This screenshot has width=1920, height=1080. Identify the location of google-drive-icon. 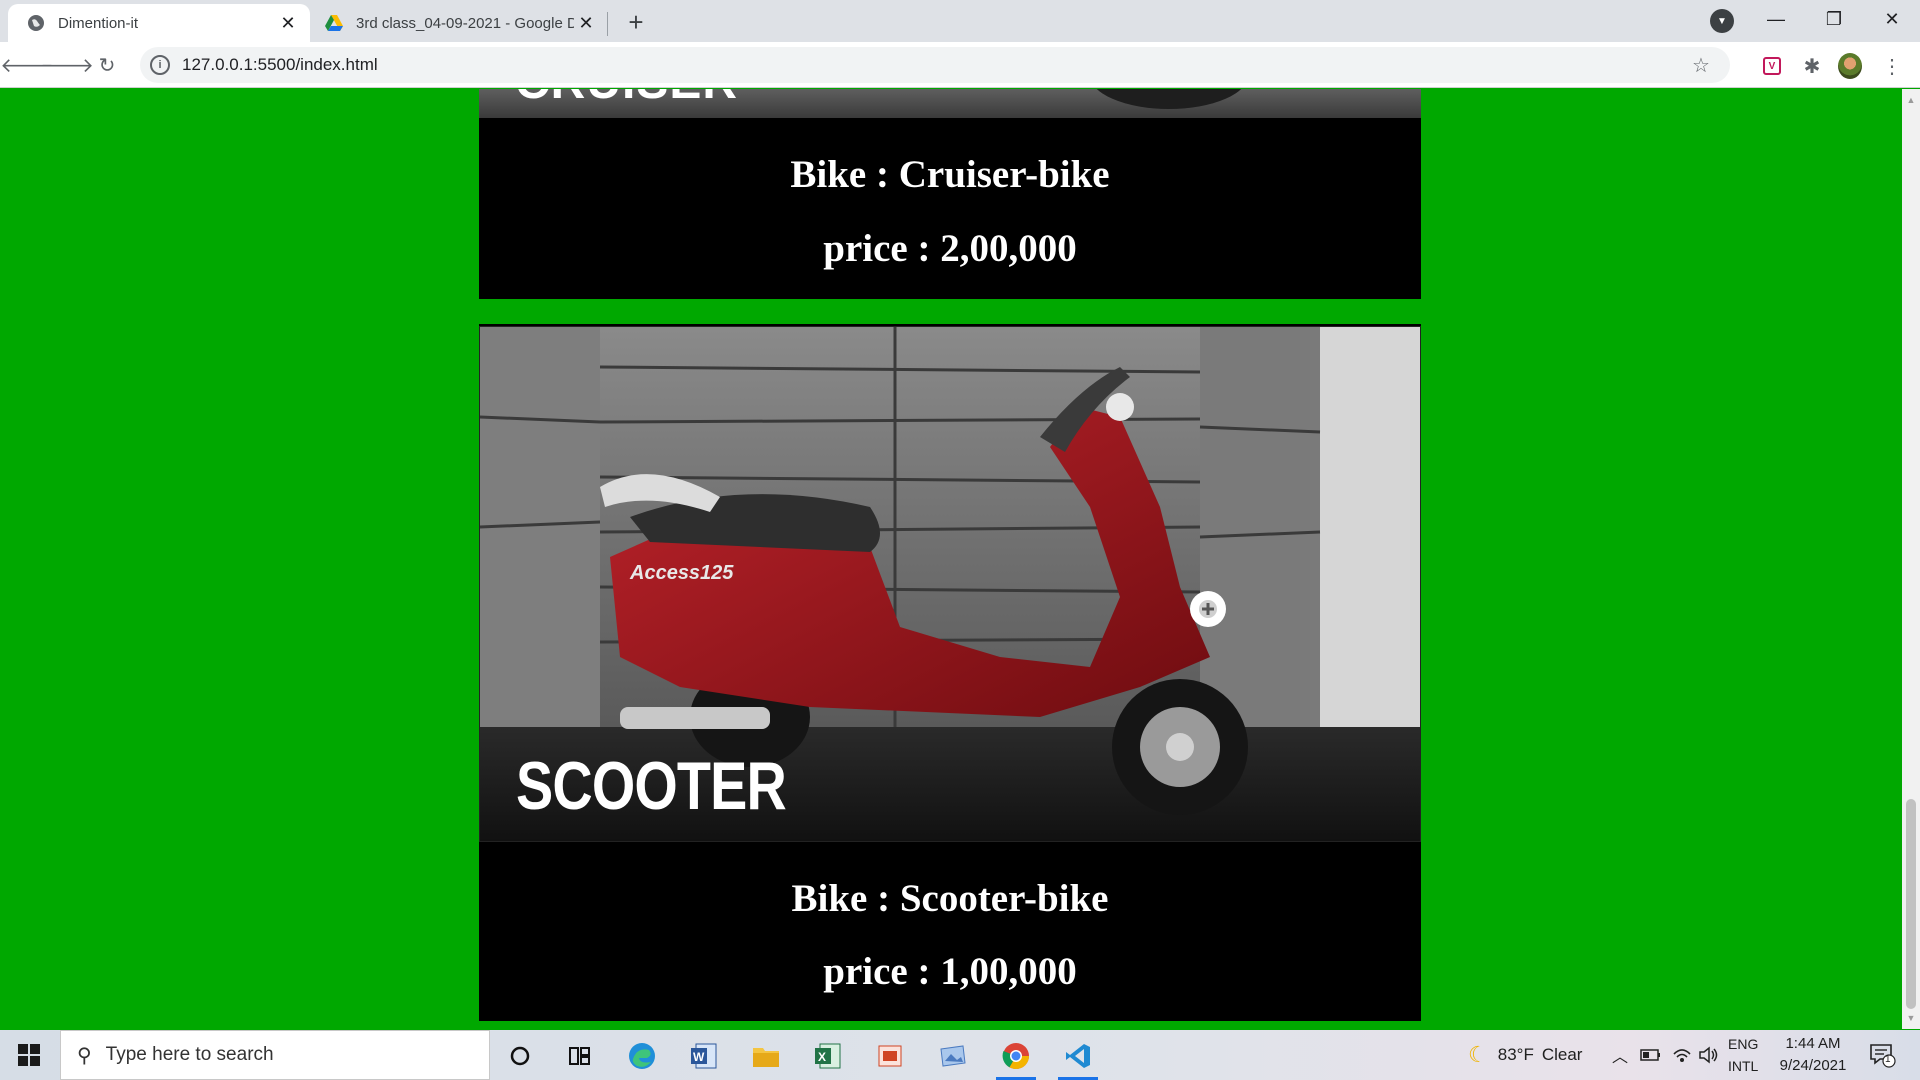
(334, 23).